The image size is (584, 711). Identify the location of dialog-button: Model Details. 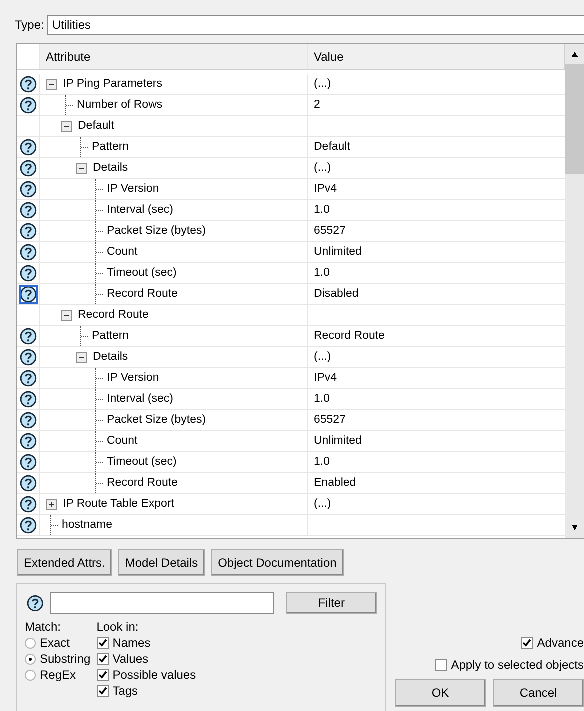
(162, 562).